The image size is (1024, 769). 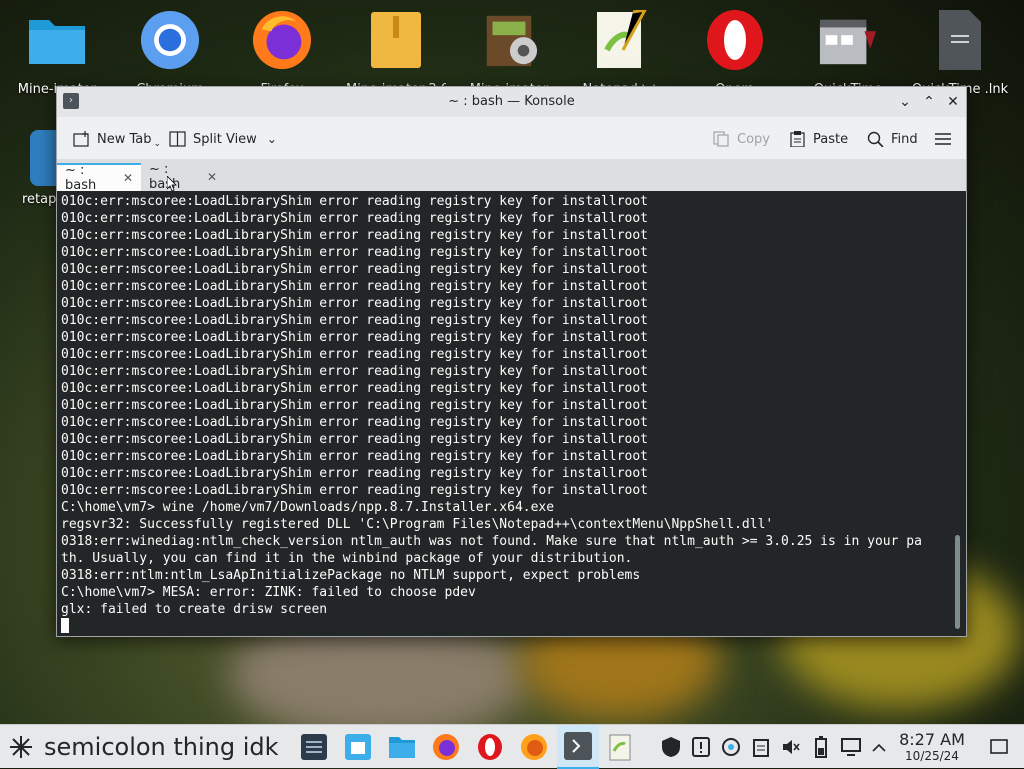 What do you see at coordinates (879, 747) in the screenshot?
I see `tray-expand` at bounding box center [879, 747].